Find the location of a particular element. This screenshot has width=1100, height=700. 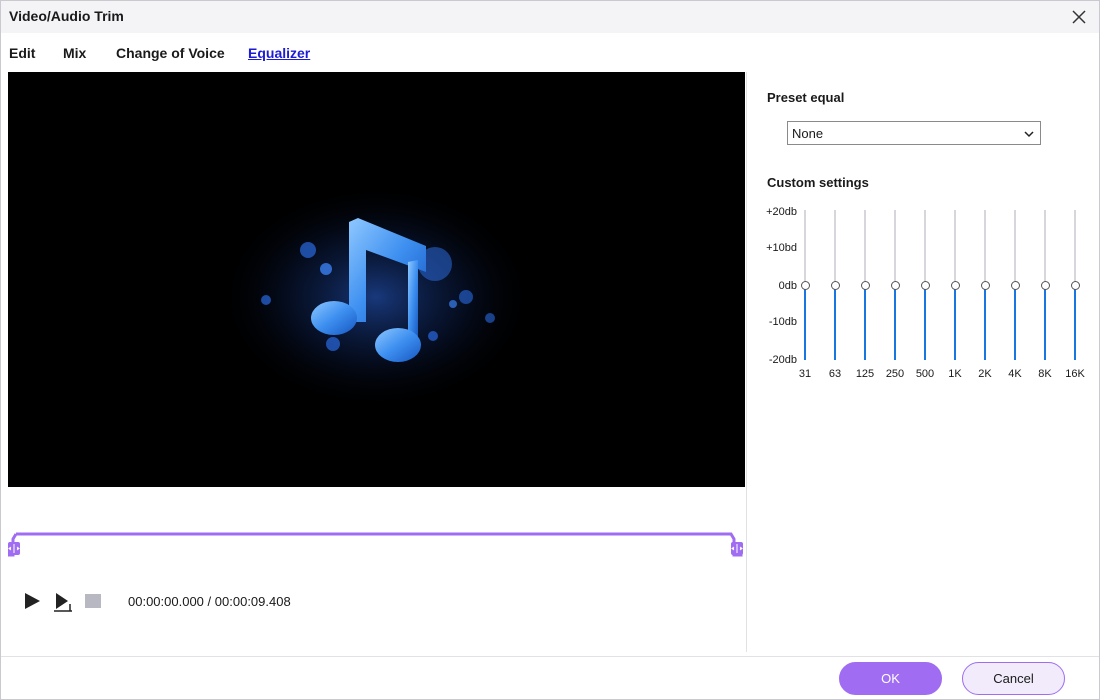

current-time: 00:00:00.000 is located at coordinates (166, 601).